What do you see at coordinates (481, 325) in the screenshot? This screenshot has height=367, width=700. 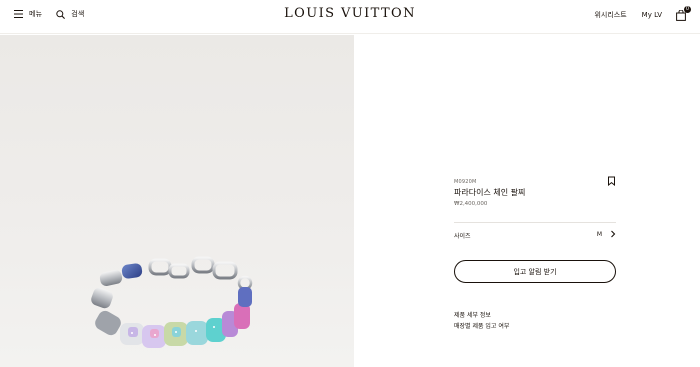 I see `store-stock-link: 매장별 제품 입고 여부` at bounding box center [481, 325].